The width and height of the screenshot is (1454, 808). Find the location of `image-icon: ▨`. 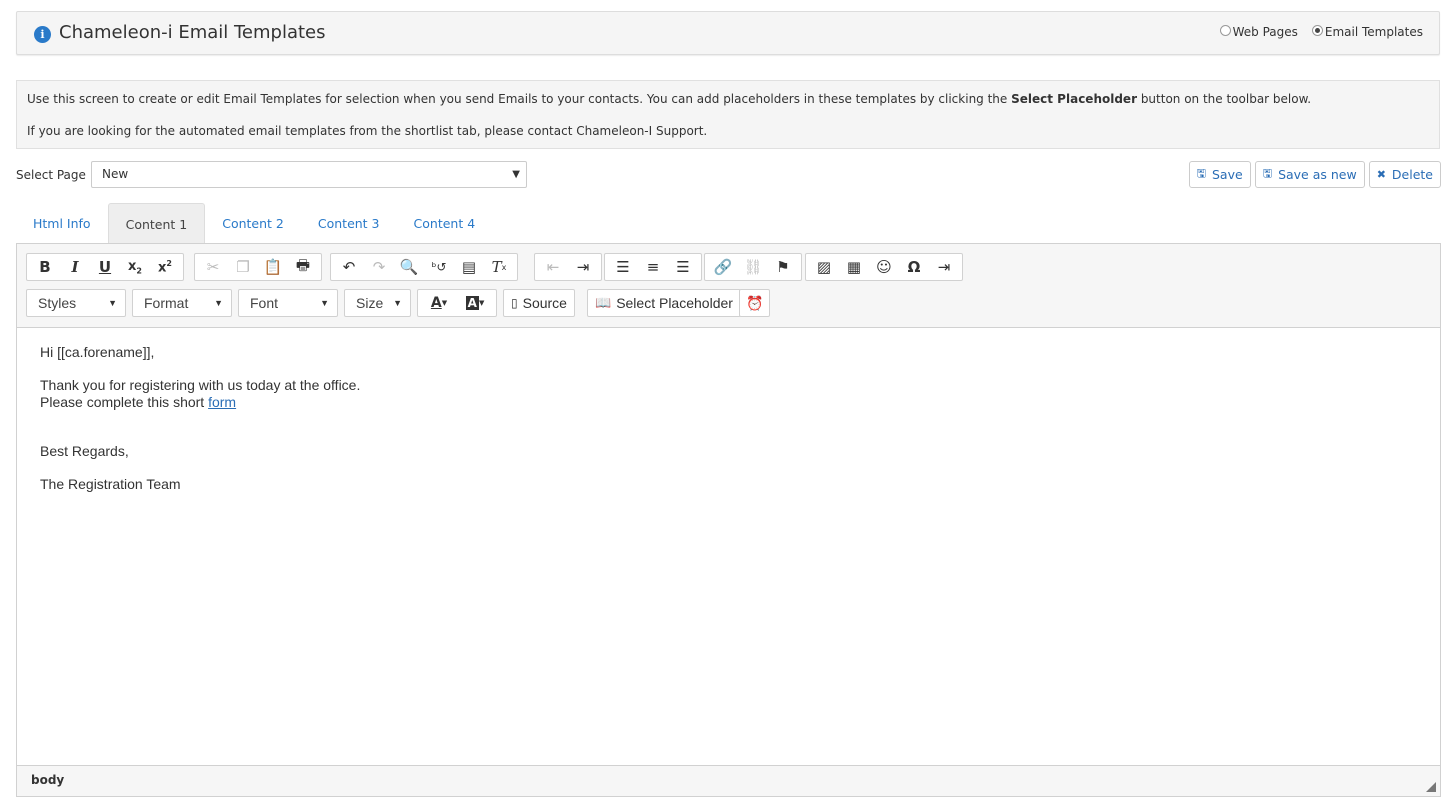

image-icon: ▨ is located at coordinates (824, 267).